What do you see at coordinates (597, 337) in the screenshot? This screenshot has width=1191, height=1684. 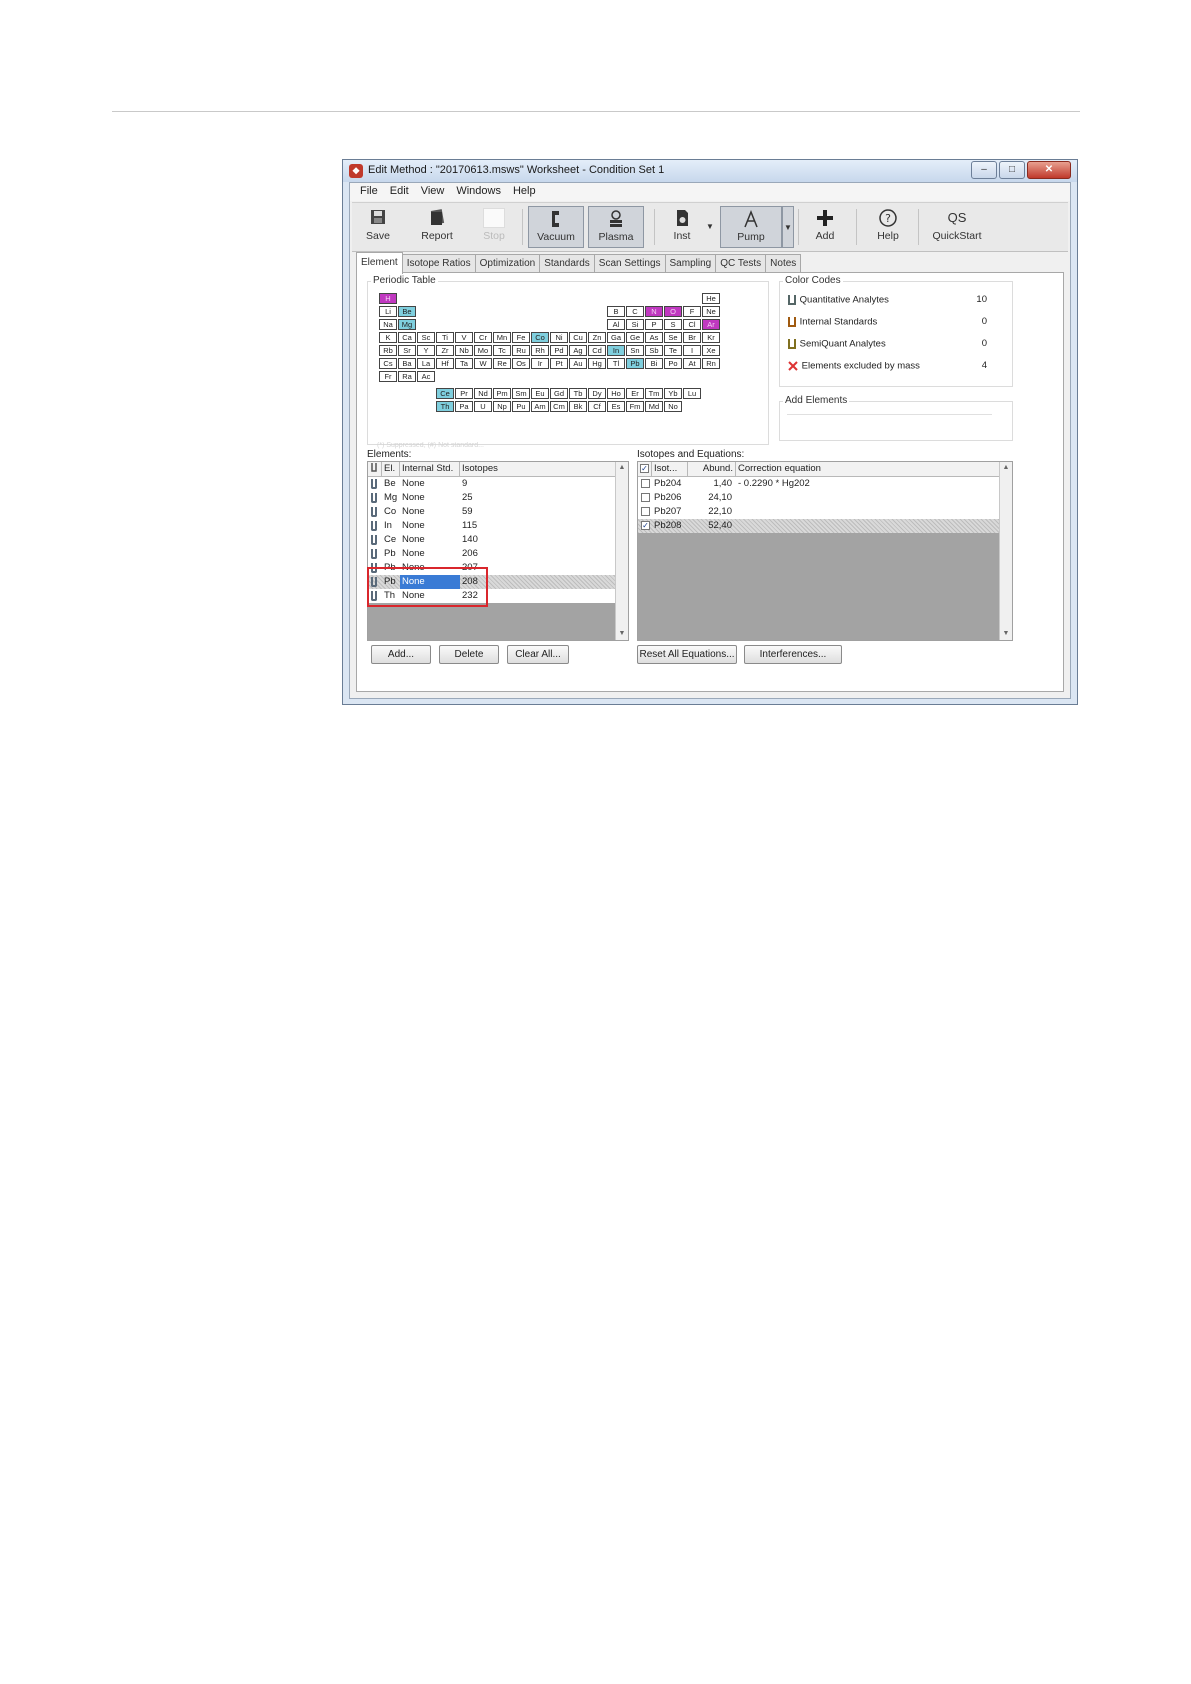 I see `element-zn: Zn` at bounding box center [597, 337].